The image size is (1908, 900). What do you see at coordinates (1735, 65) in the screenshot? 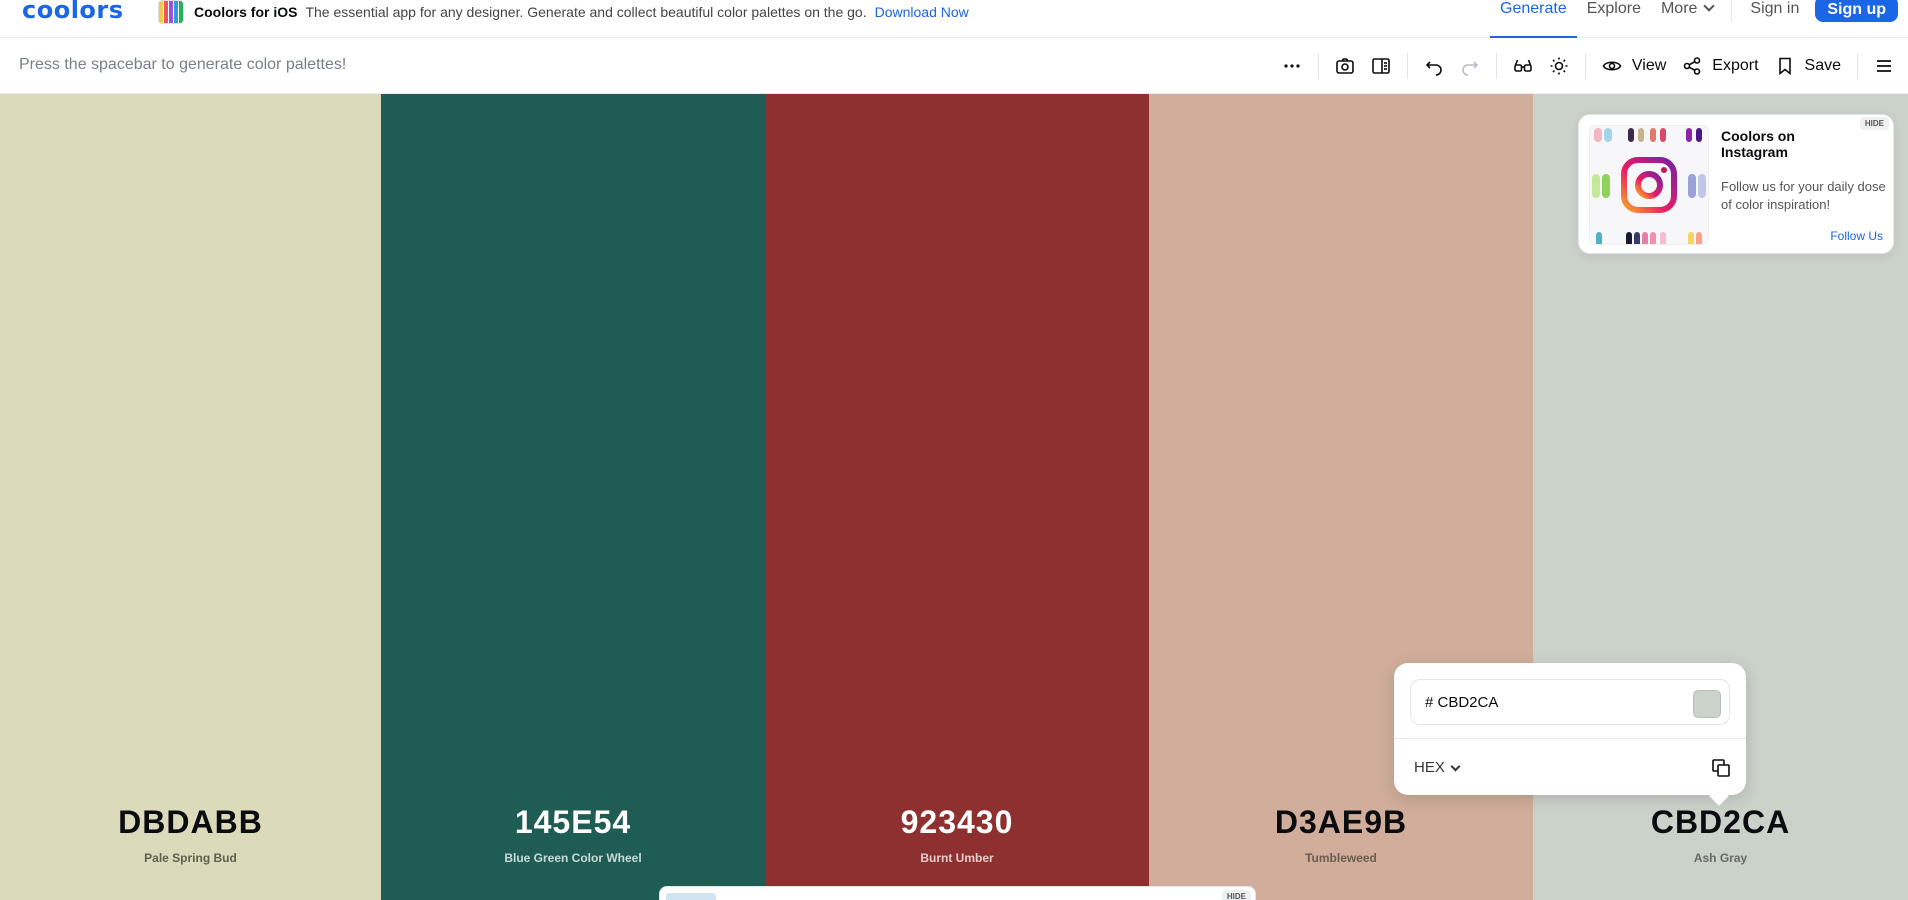
I see `export-label: Export` at bounding box center [1735, 65].